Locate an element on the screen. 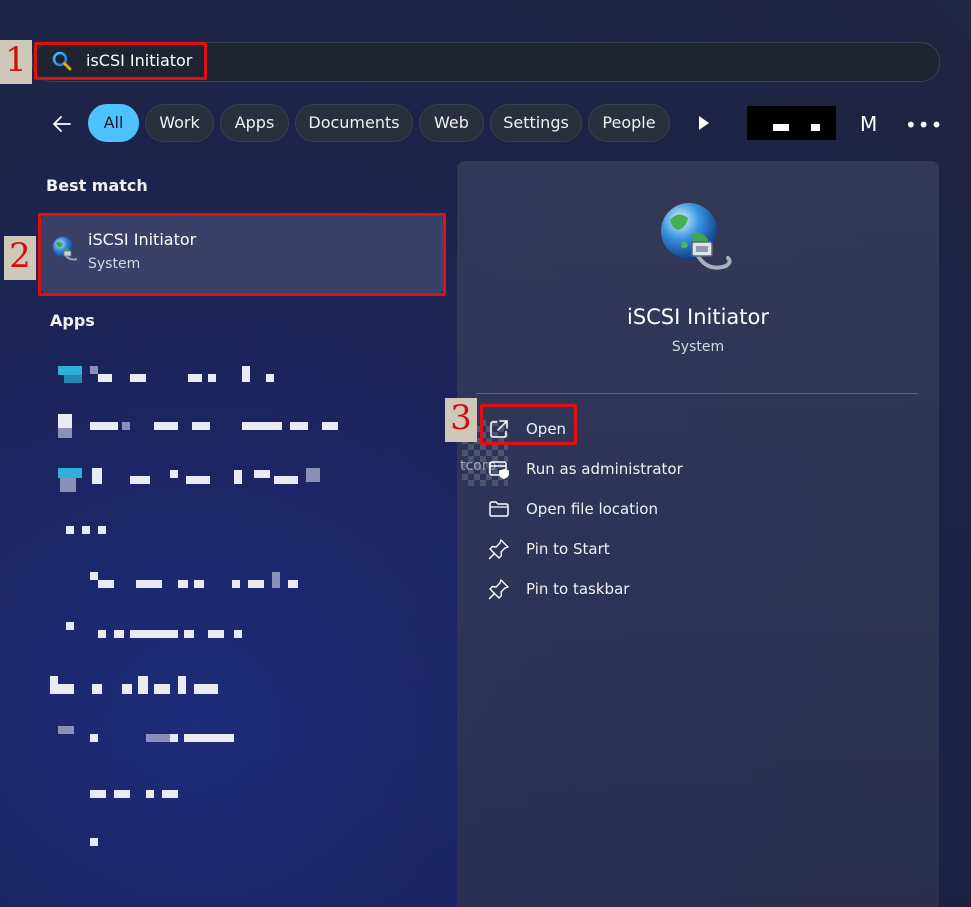 This screenshot has height=907, width=971. filter-web: Web is located at coordinates (451, 123).